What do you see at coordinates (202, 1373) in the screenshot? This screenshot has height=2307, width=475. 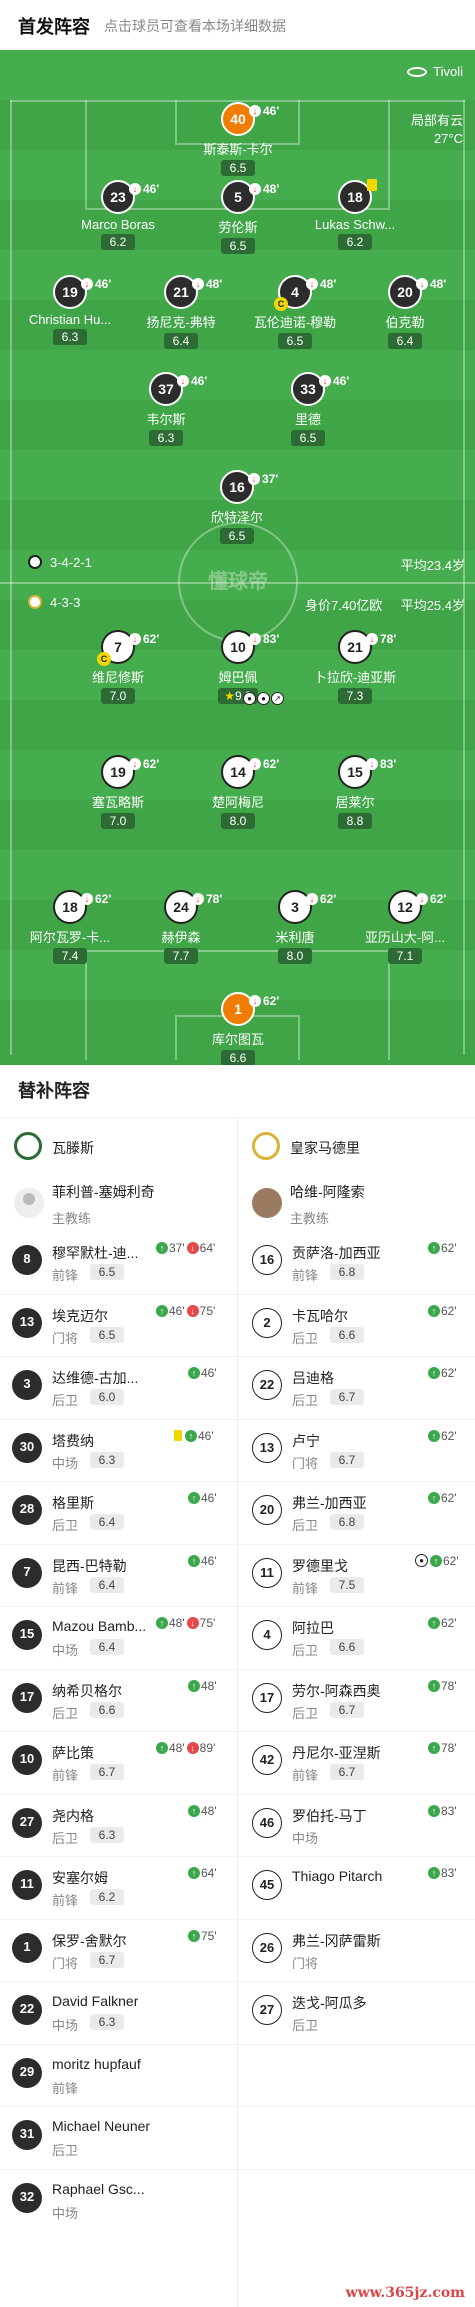 I see `sub-events: ↑ 46'` at bounding box center [202, 1373].